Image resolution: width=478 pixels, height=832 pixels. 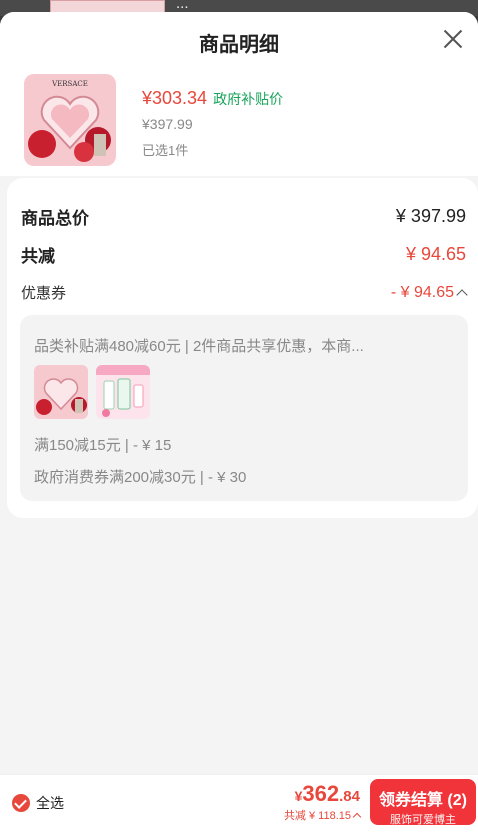 What do you see at coordinates (50, 803) in the screenshot?
I see `select-all-label: 全选` at bounding box center [50, 803].